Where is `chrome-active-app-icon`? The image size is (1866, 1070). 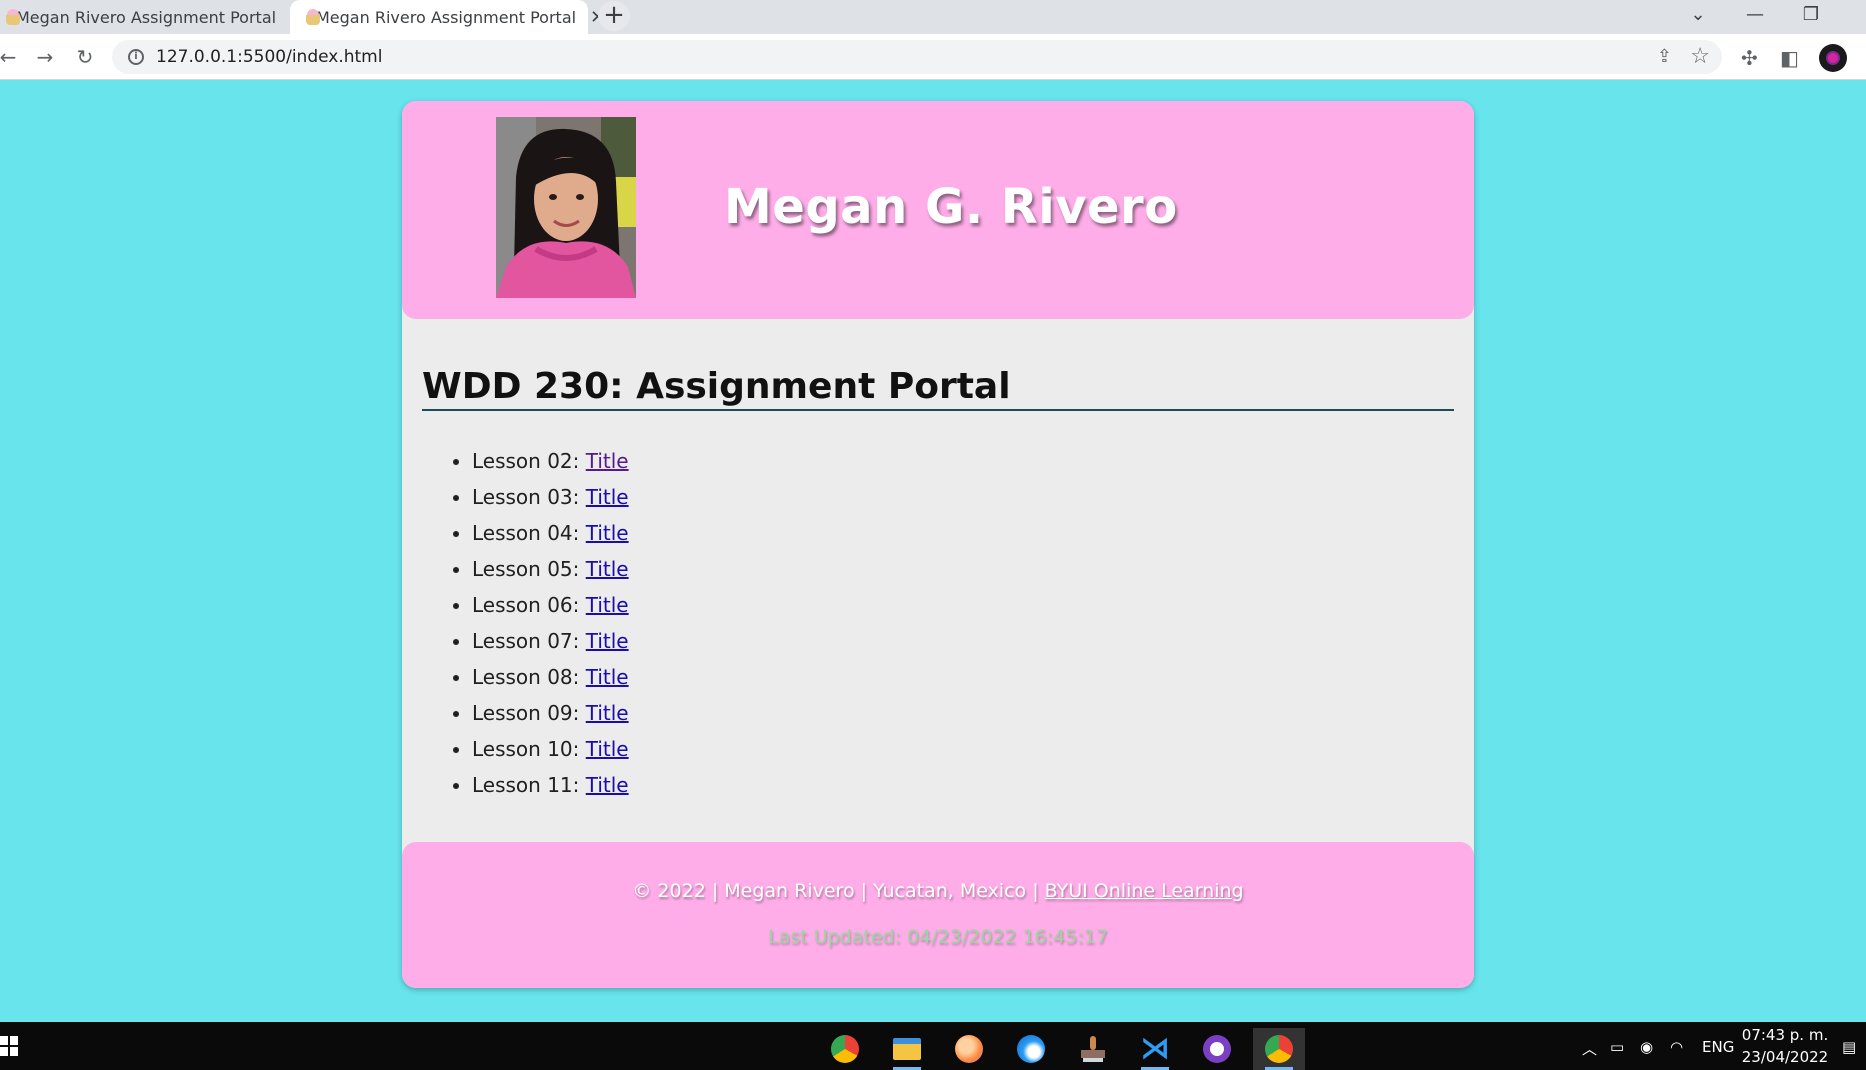 chrome-active-app-icon is located at coordinates (1279, 1049).